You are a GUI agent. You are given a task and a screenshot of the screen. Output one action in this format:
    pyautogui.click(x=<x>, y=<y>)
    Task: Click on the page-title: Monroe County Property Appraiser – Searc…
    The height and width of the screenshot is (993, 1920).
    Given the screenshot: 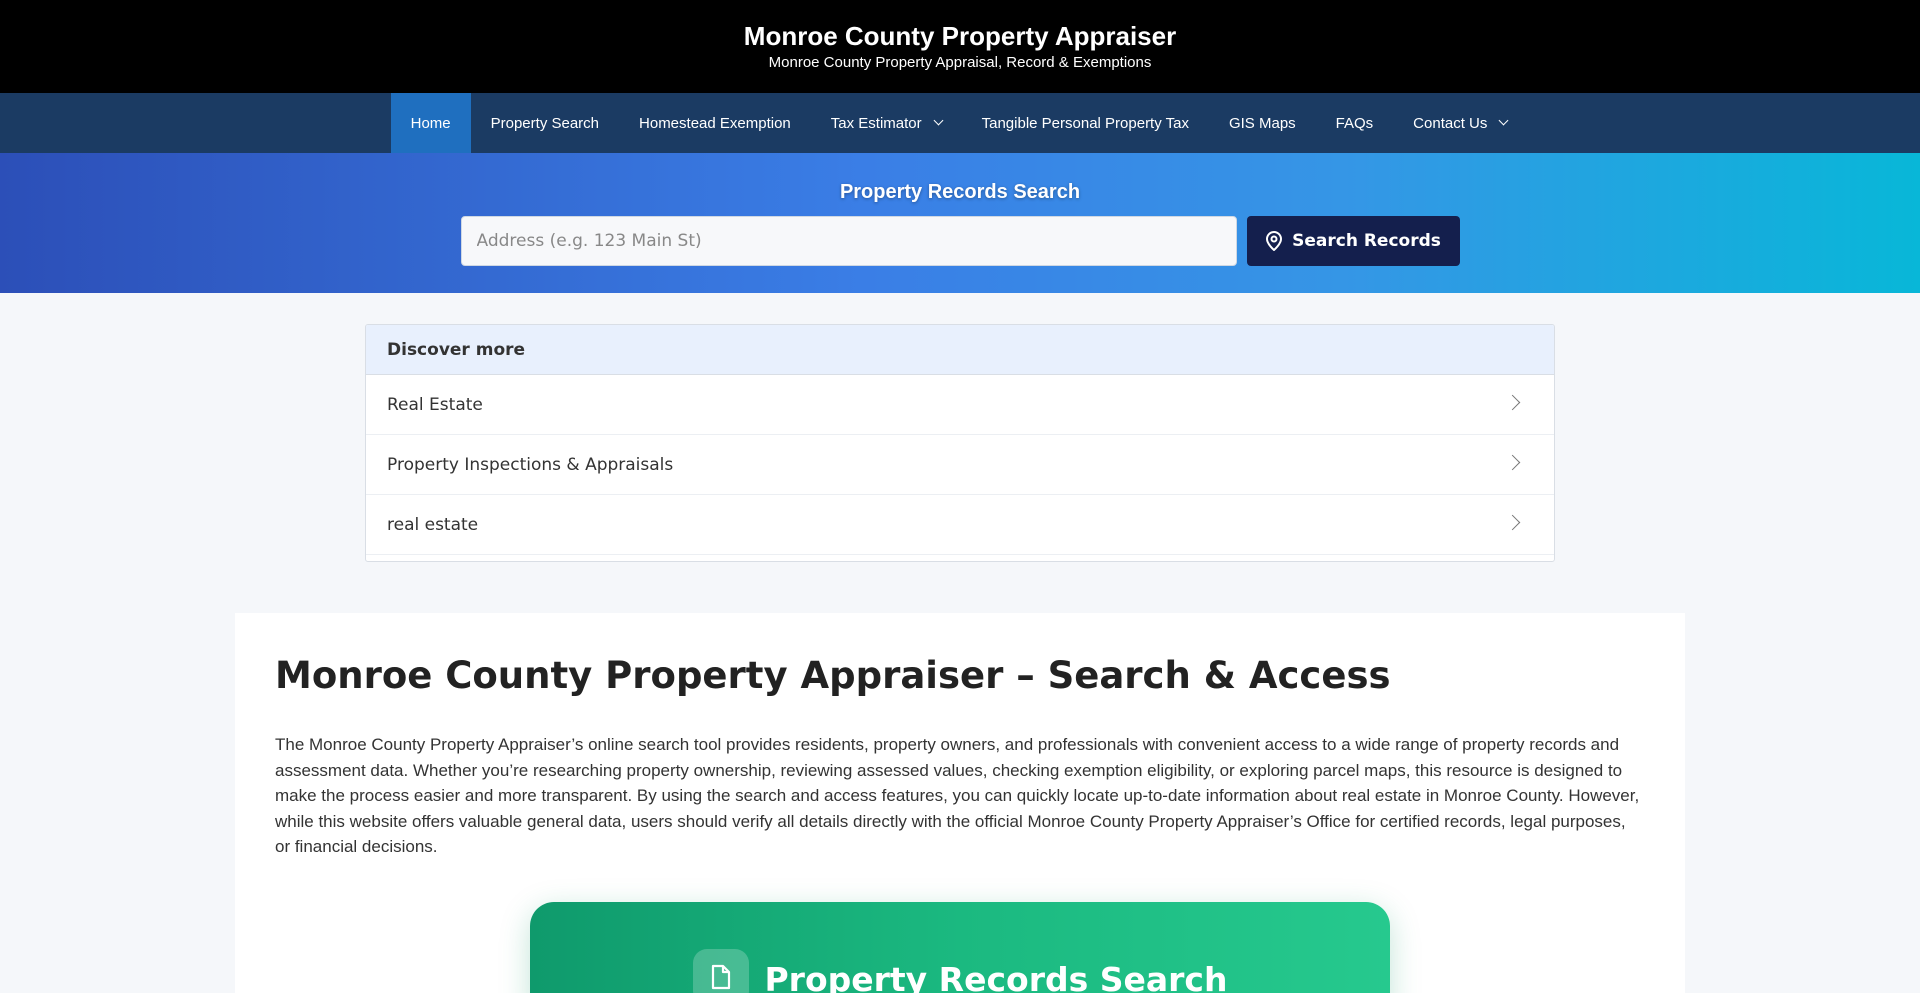 What is the action you would take?
    pyautogui.click(x=833, y=675)
    